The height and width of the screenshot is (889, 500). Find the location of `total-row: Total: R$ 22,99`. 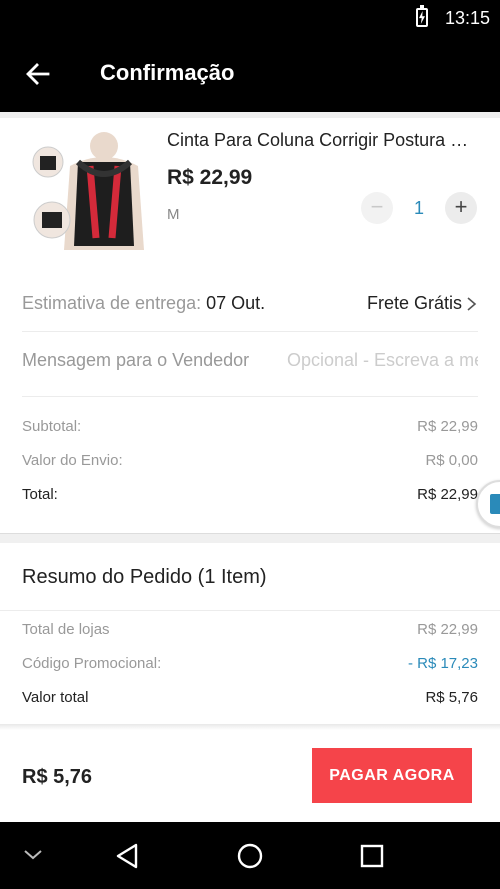

total-row: Total: R$ 22,99 is located at coordinates (250, 496).